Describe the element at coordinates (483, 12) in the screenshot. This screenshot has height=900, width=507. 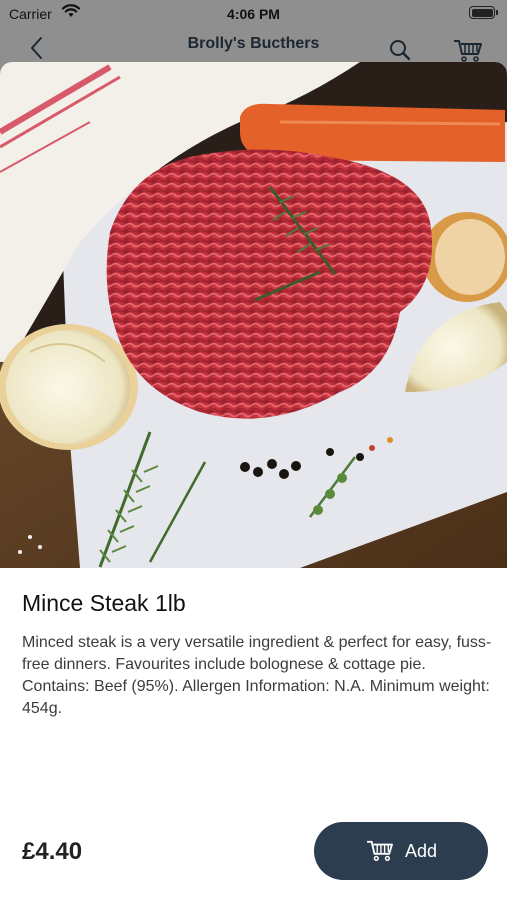
I see `battery-icon` at that location.